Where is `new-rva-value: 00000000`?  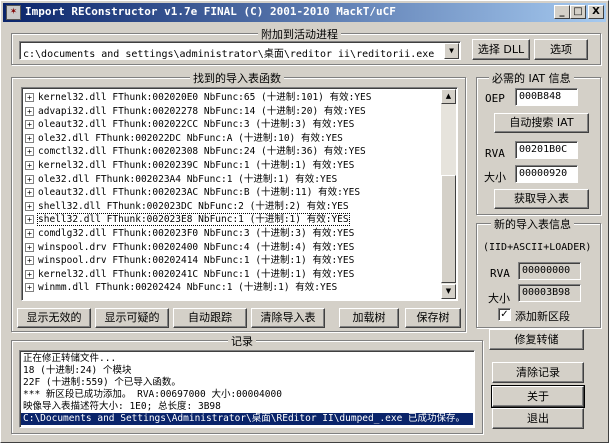 new-rva-value: 00000000 is located at coordinates (546, 270).